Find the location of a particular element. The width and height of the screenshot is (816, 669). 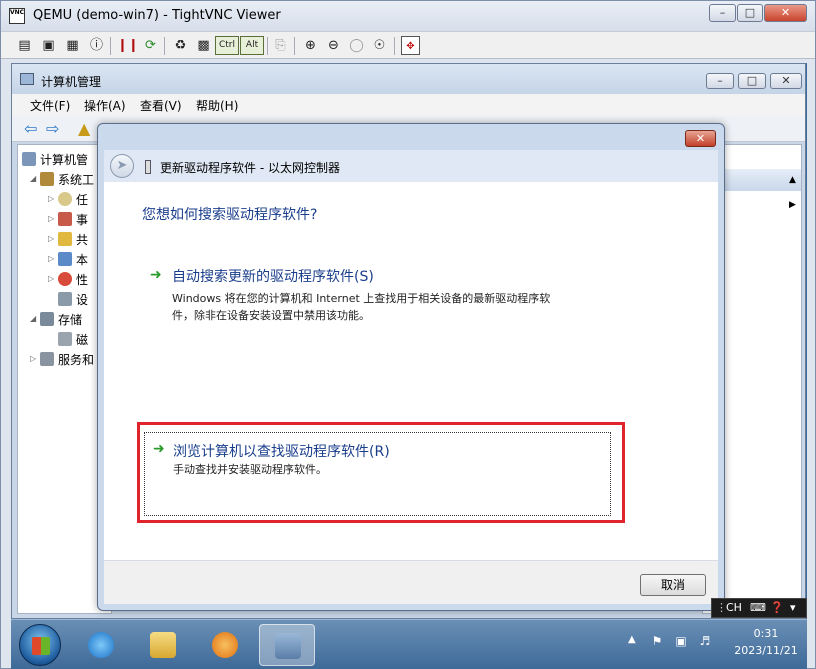

tree-performance: 性 is located at coordinates (73, 279).